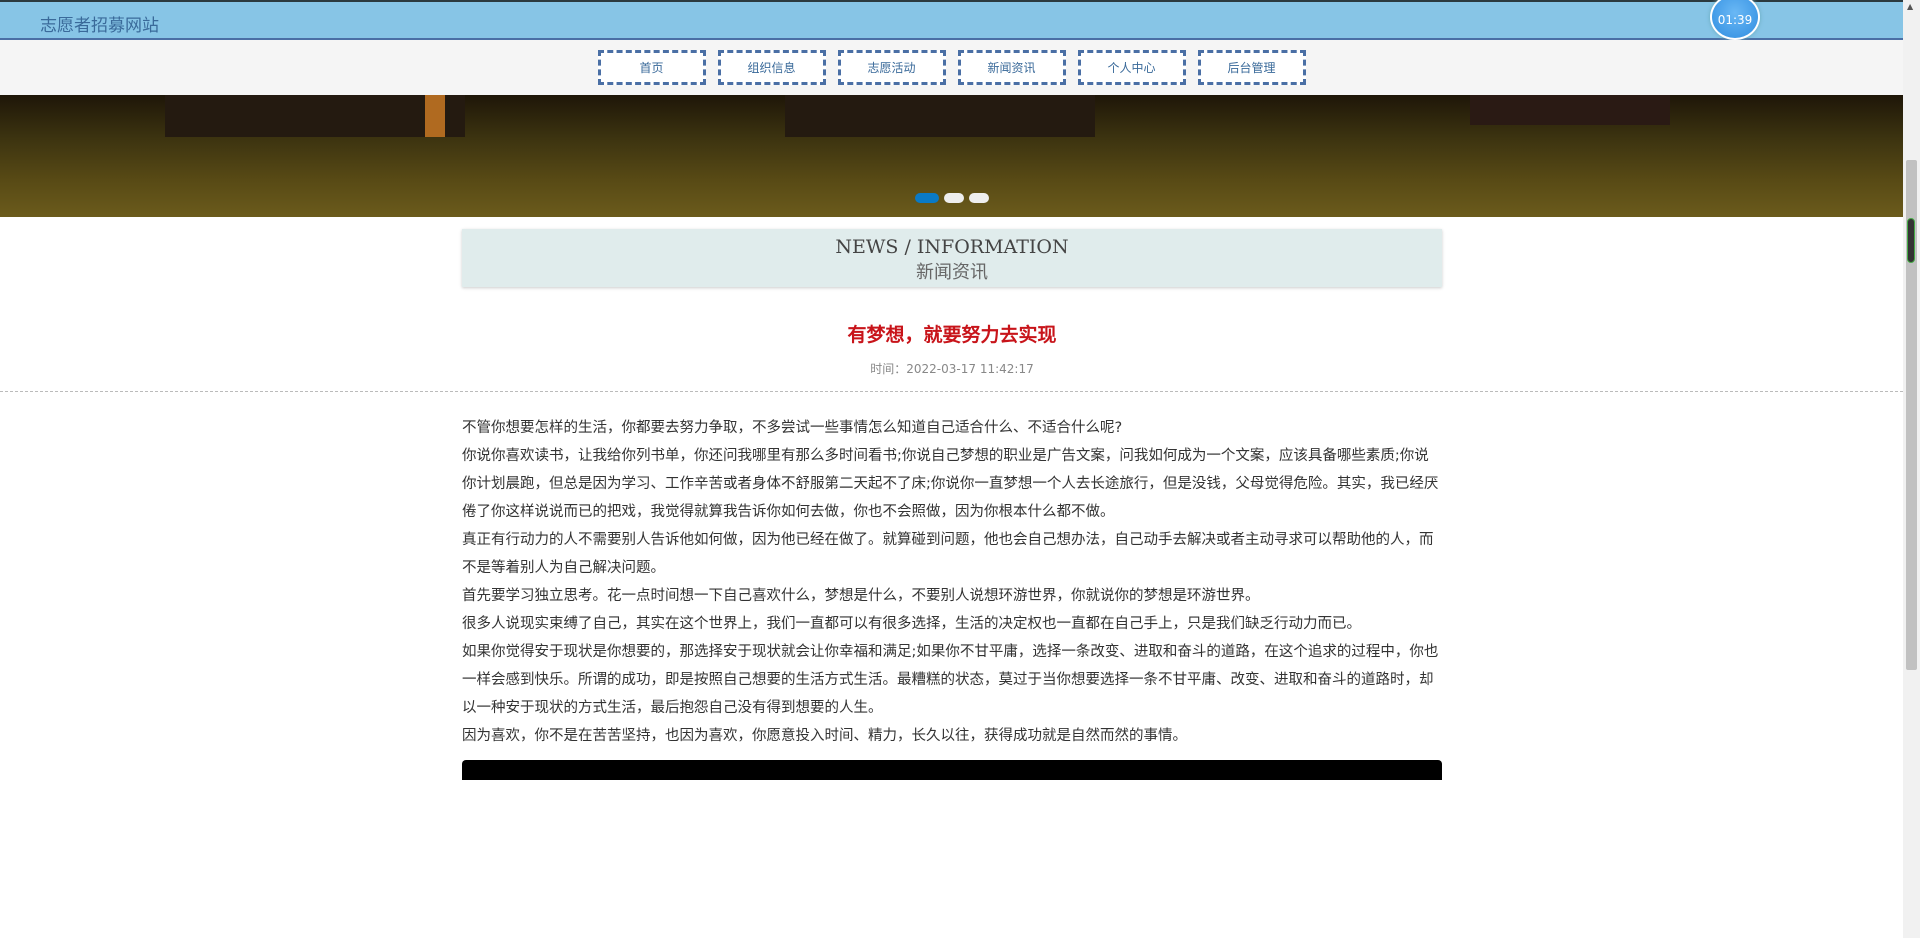 The width and height of the screenshot is (1920, 938). What do you see at coordinates (1910, 6) in the screenshot?
I see `scroll-up-arrow-icon: ▲` at bounding box center [1910, 6].